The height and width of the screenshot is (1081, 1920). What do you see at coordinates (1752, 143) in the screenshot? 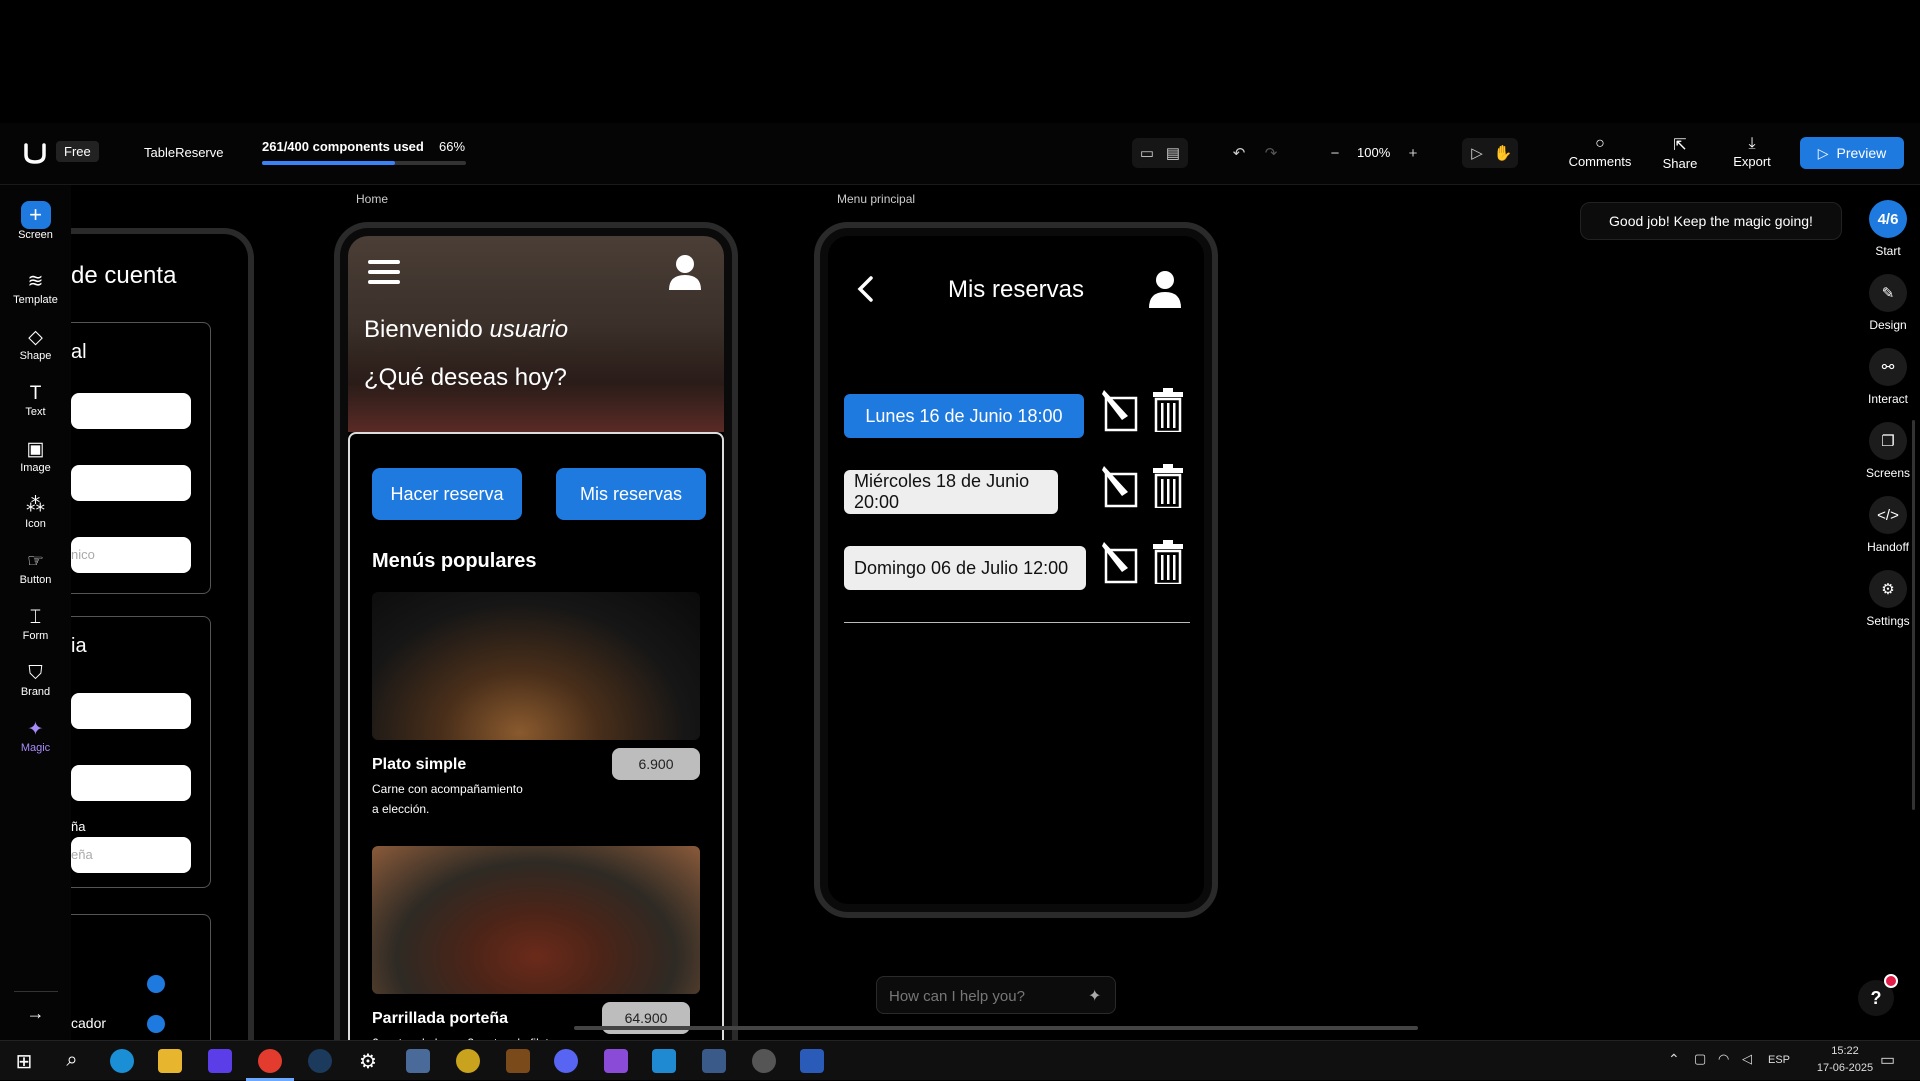
I see `download-icon: ⤓` at bounding box center [1752, 143].